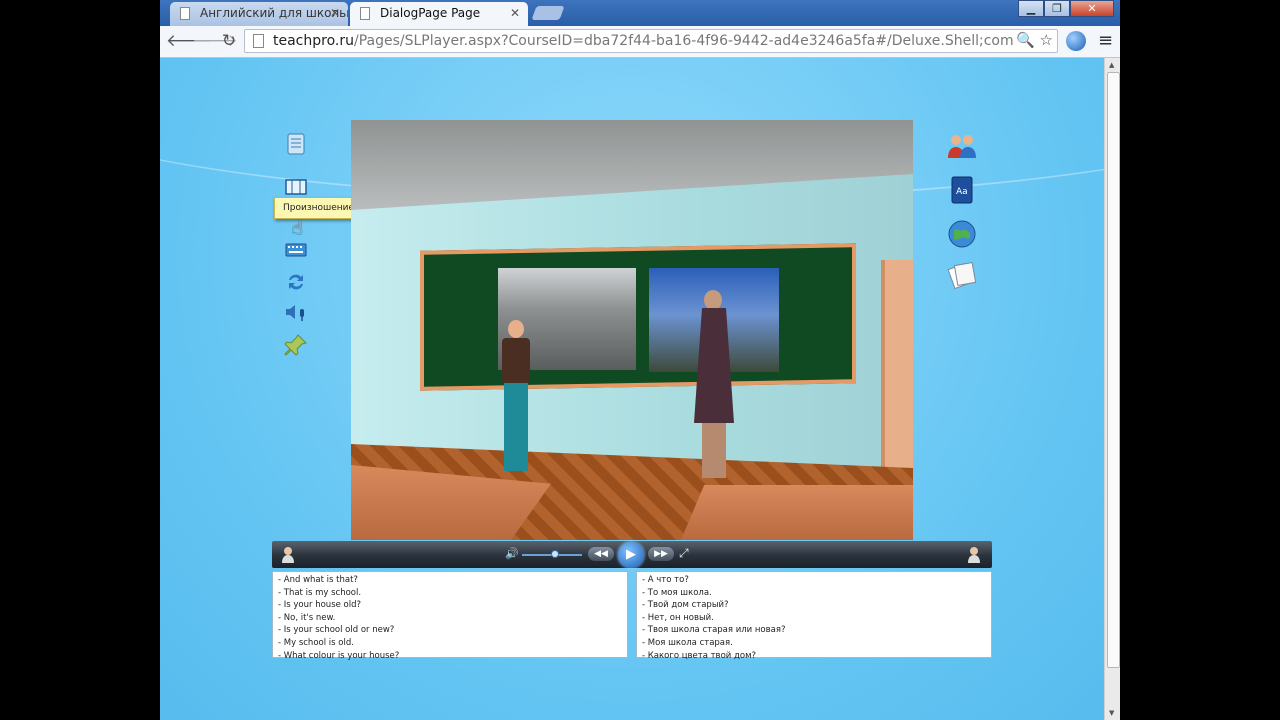  I want to click on volume-icon: 🔊, so click(512, 553).